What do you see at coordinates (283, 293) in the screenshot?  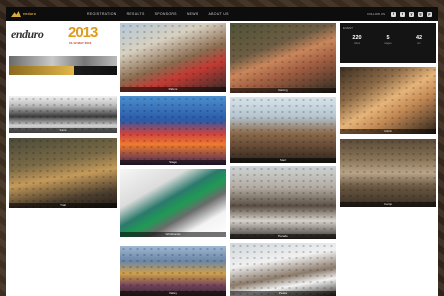 I see `photo-caption: Peaks` at bounding box center [283, 293].